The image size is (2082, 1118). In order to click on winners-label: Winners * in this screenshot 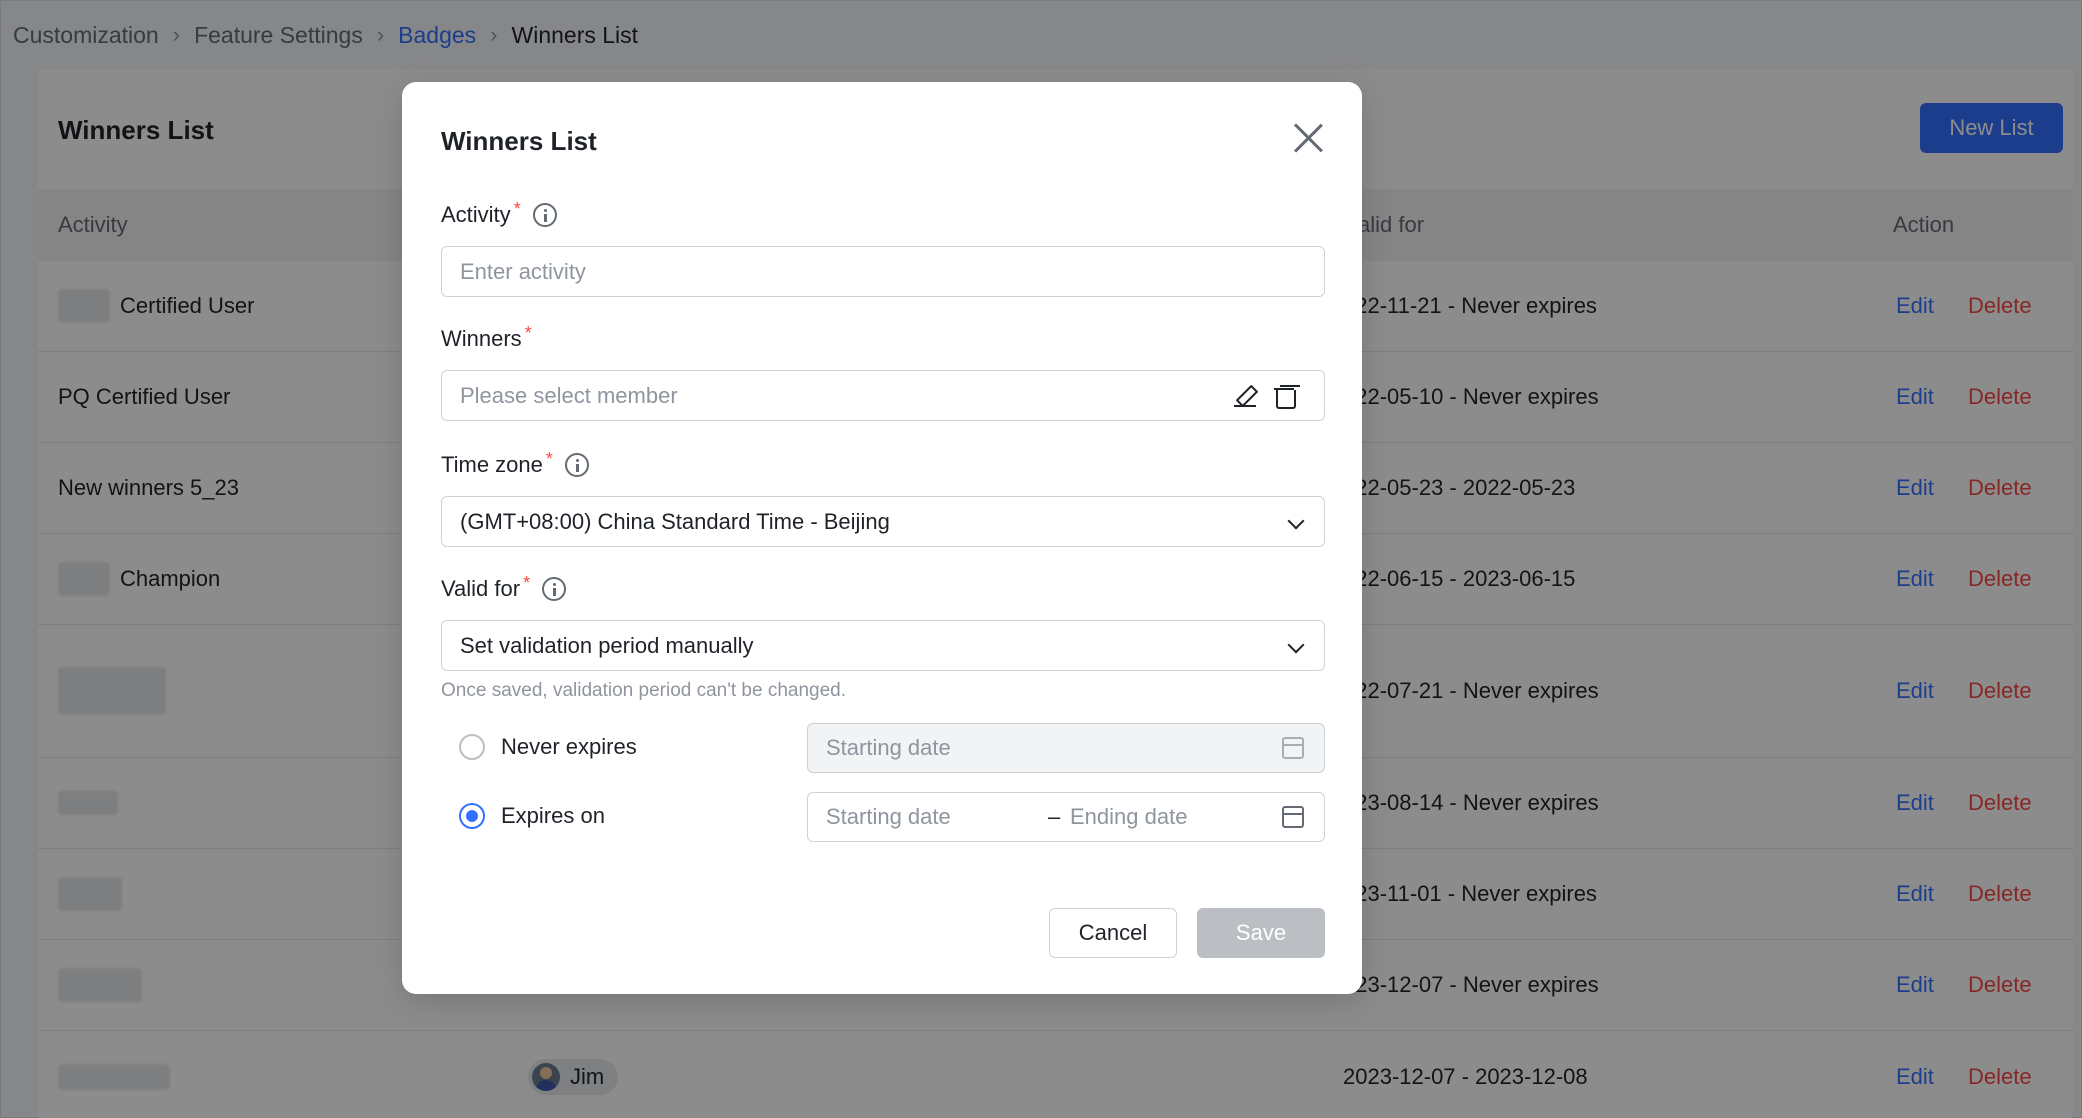, I will do `click(486, 337)`.